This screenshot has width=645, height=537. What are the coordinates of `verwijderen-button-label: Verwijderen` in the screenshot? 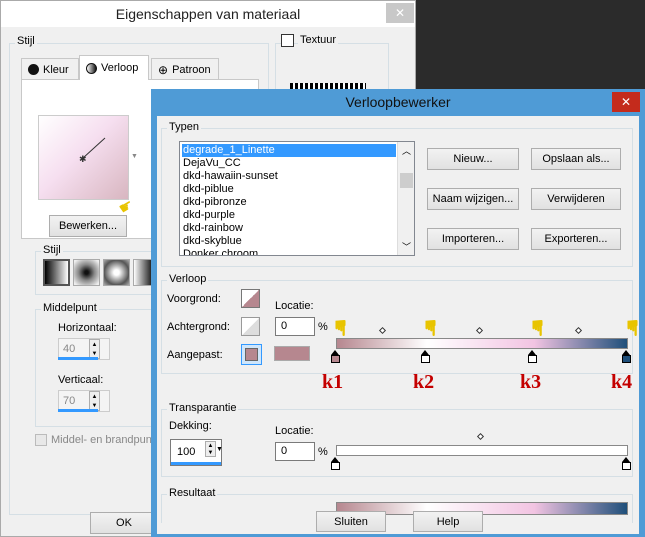 It's located at (576, 199).